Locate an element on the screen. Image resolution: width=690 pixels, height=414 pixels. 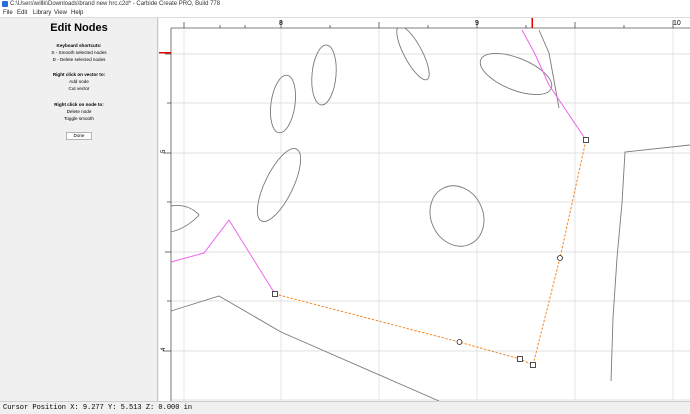
menu-library: Library is located at coordinates (42, 13).